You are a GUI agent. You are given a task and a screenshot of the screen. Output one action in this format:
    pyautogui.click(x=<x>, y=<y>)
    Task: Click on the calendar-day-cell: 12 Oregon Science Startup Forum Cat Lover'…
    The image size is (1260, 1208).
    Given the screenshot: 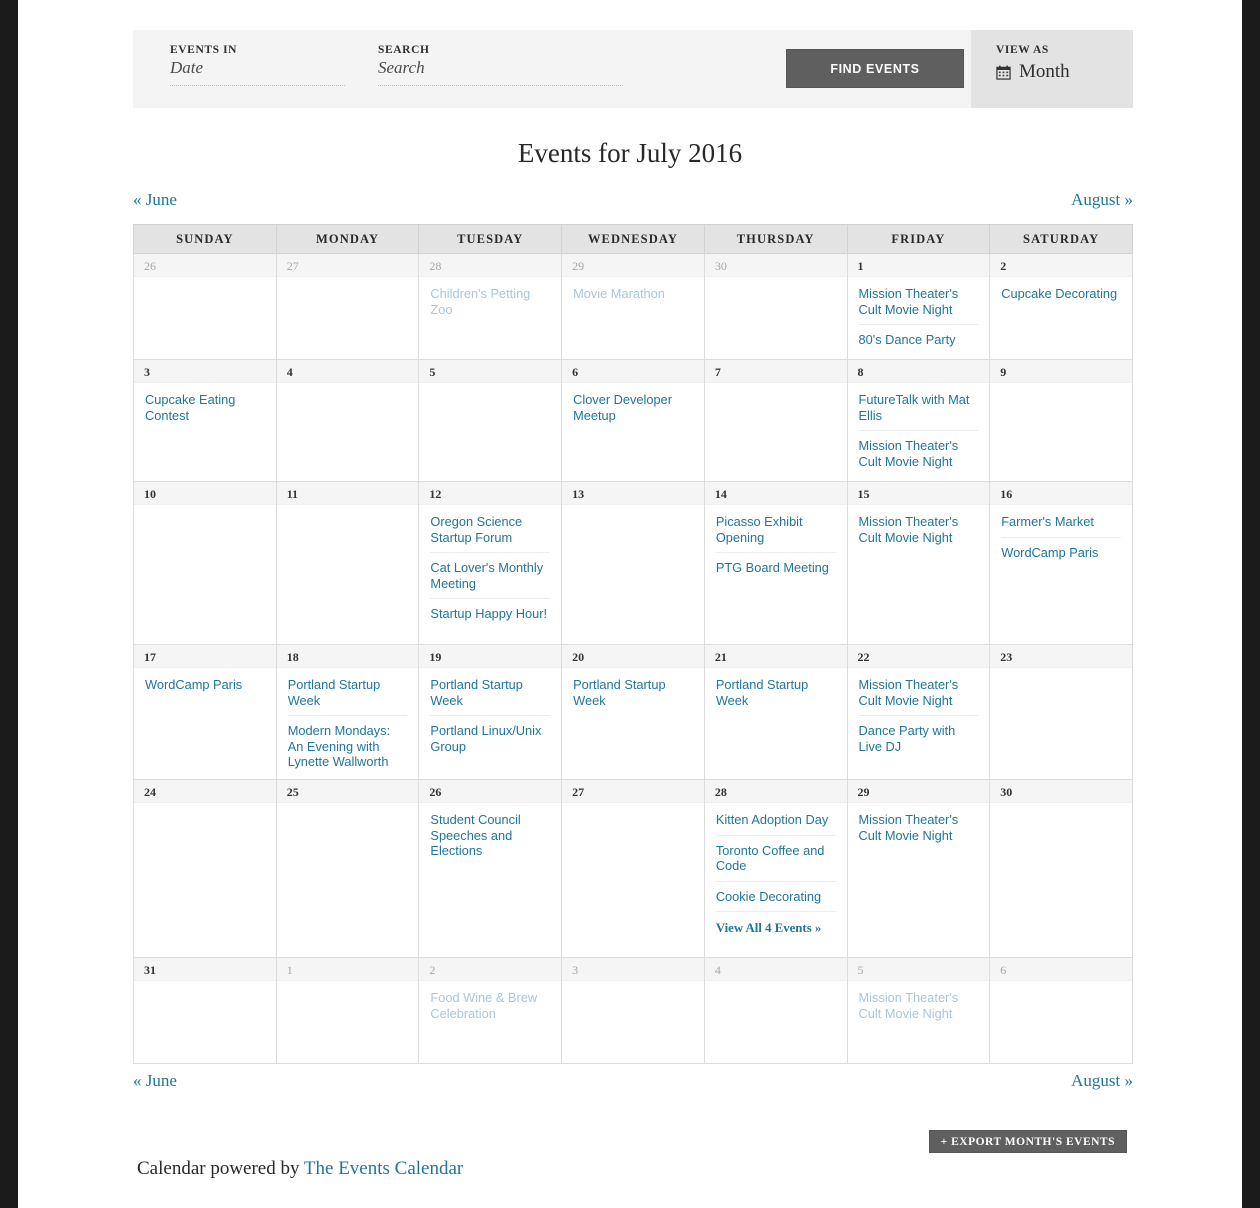 What is the action you would take?
    pyautogui.click(x=490, y=563)
    